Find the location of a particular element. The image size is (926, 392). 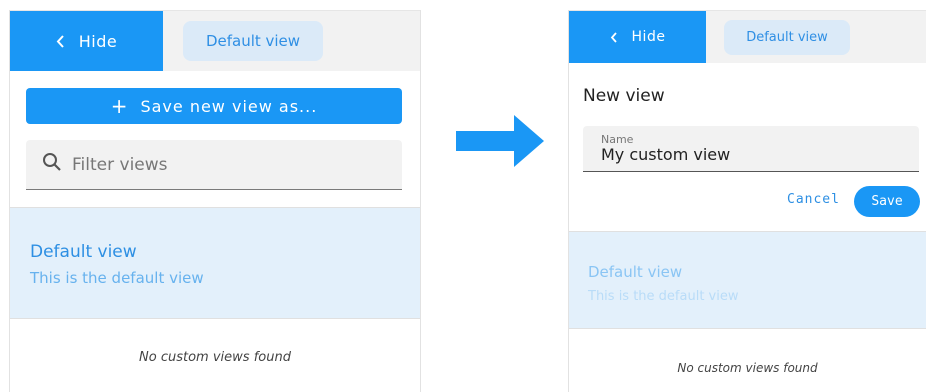

search-icon is located at coordinates (52, 164).